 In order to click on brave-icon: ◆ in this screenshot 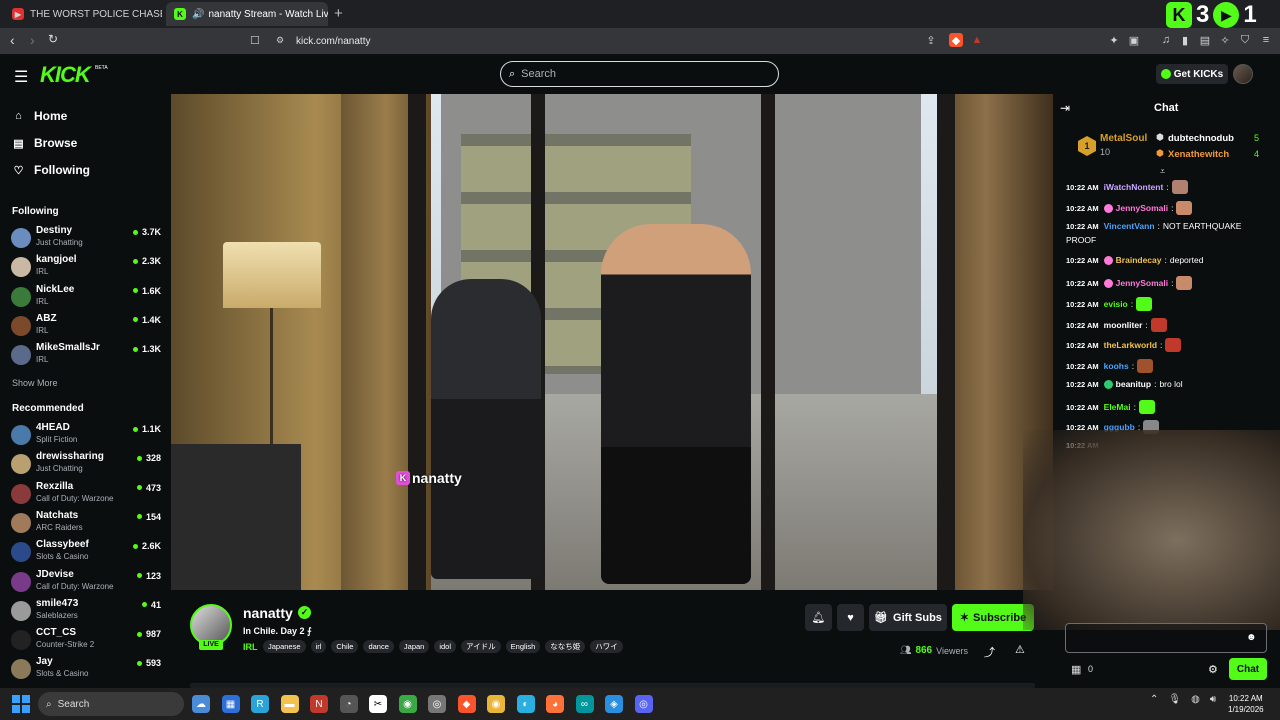, I will do `click(466, 704)`.